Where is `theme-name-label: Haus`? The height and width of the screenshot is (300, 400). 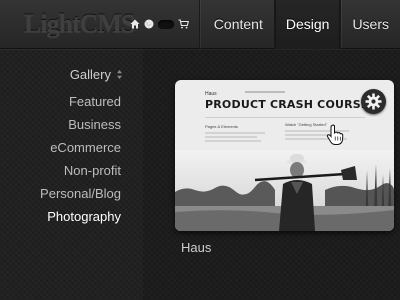
theme-name-label: Haus is located at coordinates (196, 247).